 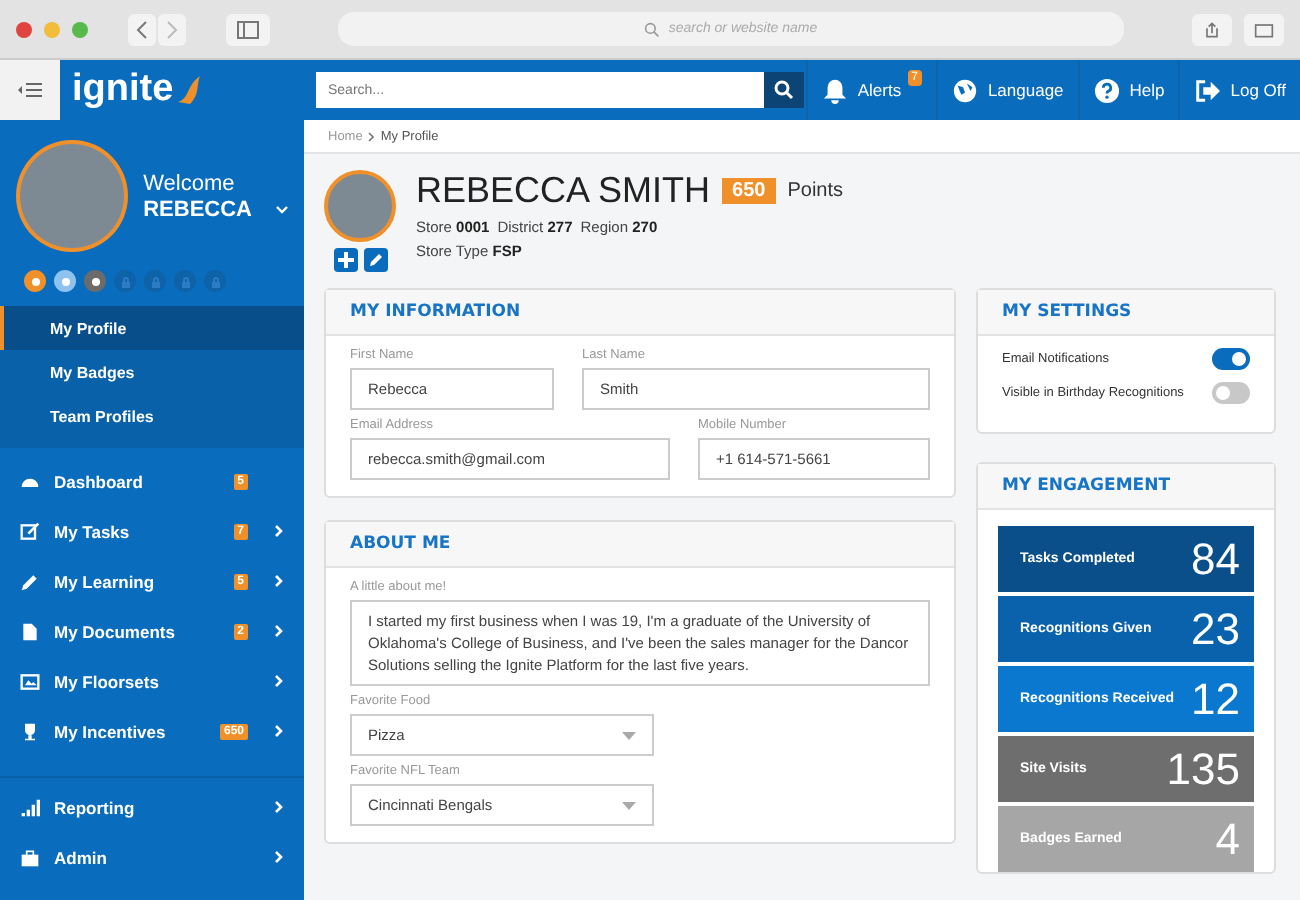 What do you see at coordinates (1106, 90) in the screenshot?
I see `help-icon` at bounding box center [1106, 90].